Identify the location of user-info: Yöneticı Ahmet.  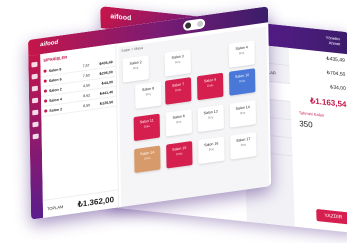
(333, 41).